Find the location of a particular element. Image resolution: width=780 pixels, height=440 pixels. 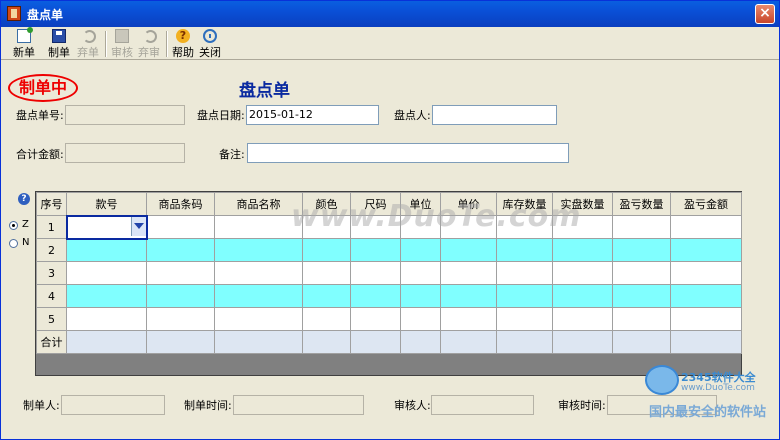

col-header-barcode: 商品条码 is located at coordinates (180, 204).